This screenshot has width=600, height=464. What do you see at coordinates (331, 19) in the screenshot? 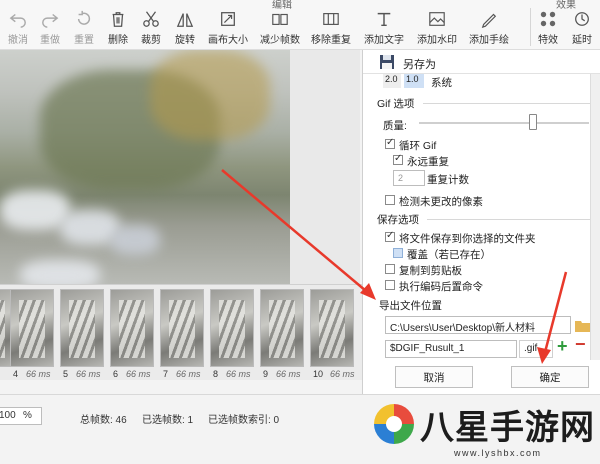
I see `remove-duplicates-icon` at bounding box center [331, 19].